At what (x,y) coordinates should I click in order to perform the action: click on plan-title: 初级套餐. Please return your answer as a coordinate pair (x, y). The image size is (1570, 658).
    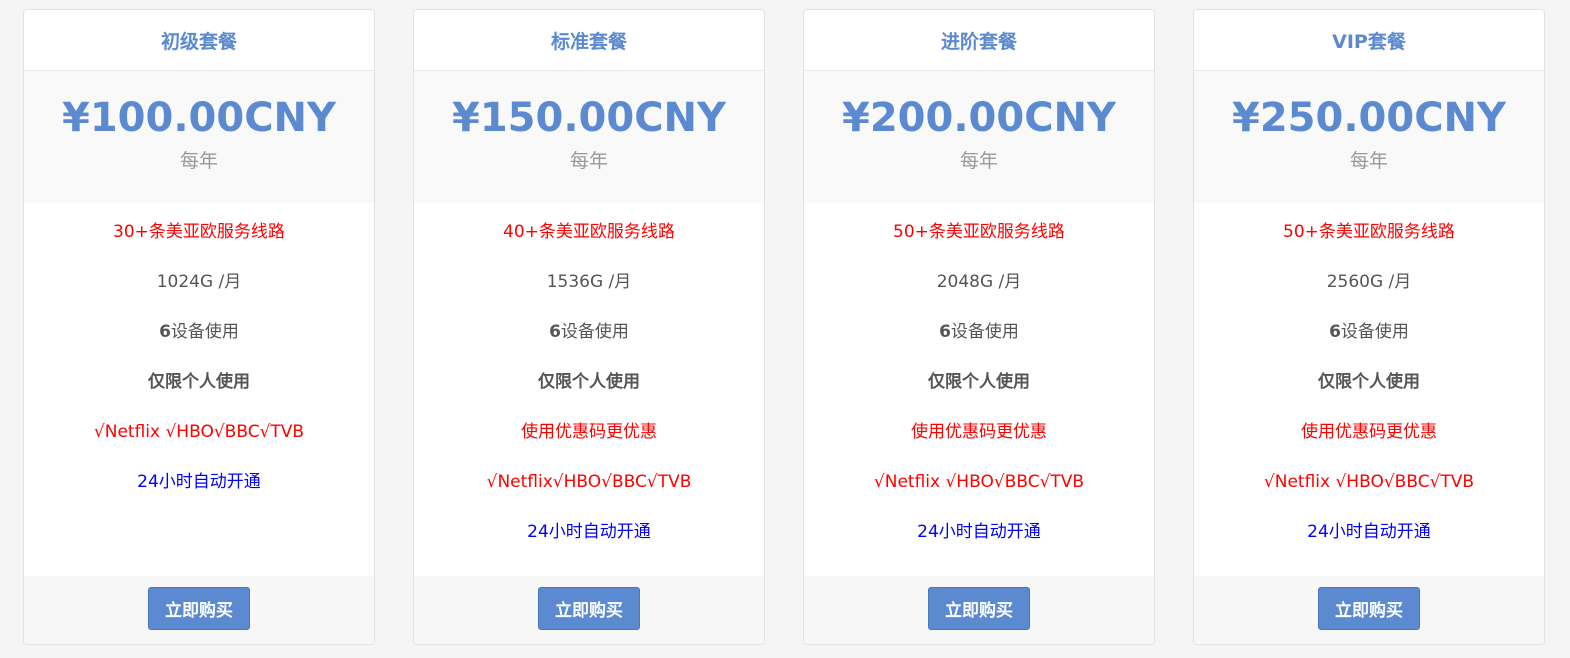
    Looking at the image, I should click on (199, 40).